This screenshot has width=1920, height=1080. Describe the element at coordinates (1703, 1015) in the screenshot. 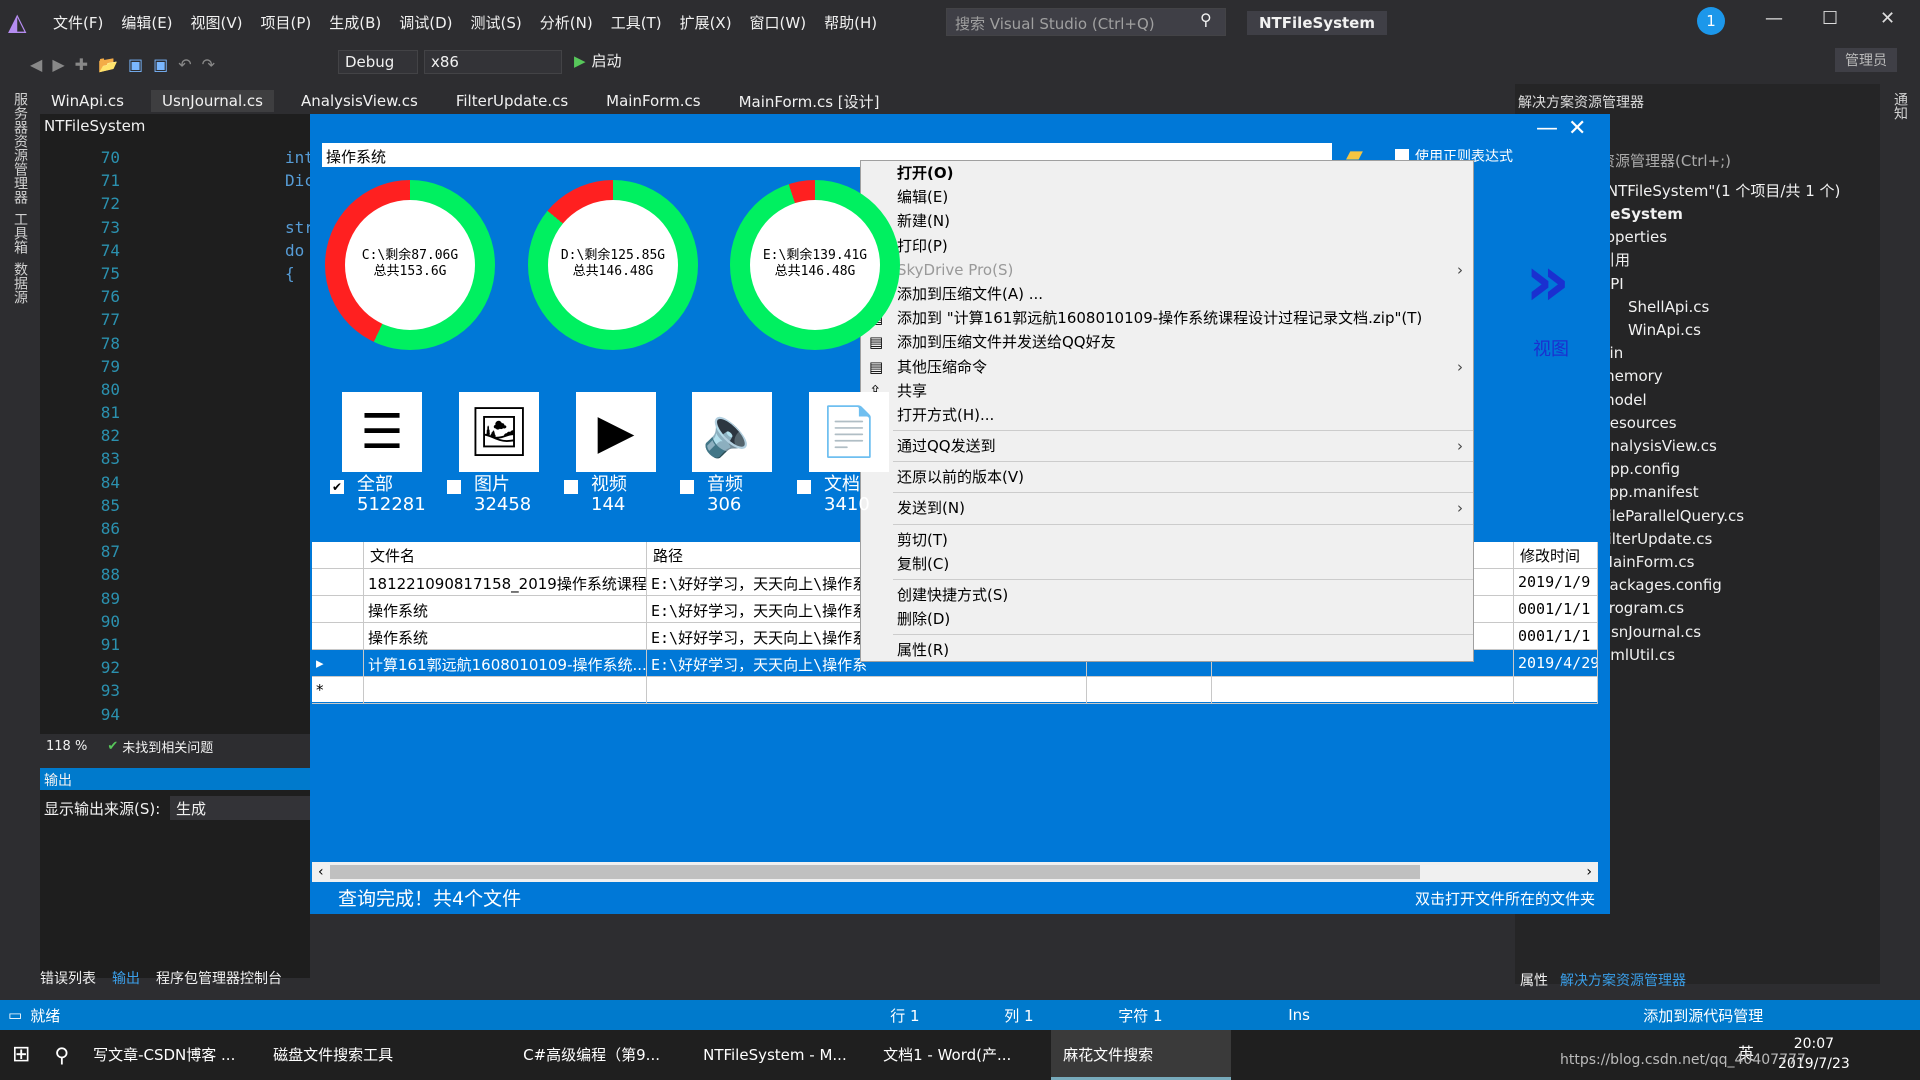

I see `source-control-button: 添加到源代码管理` at that location.